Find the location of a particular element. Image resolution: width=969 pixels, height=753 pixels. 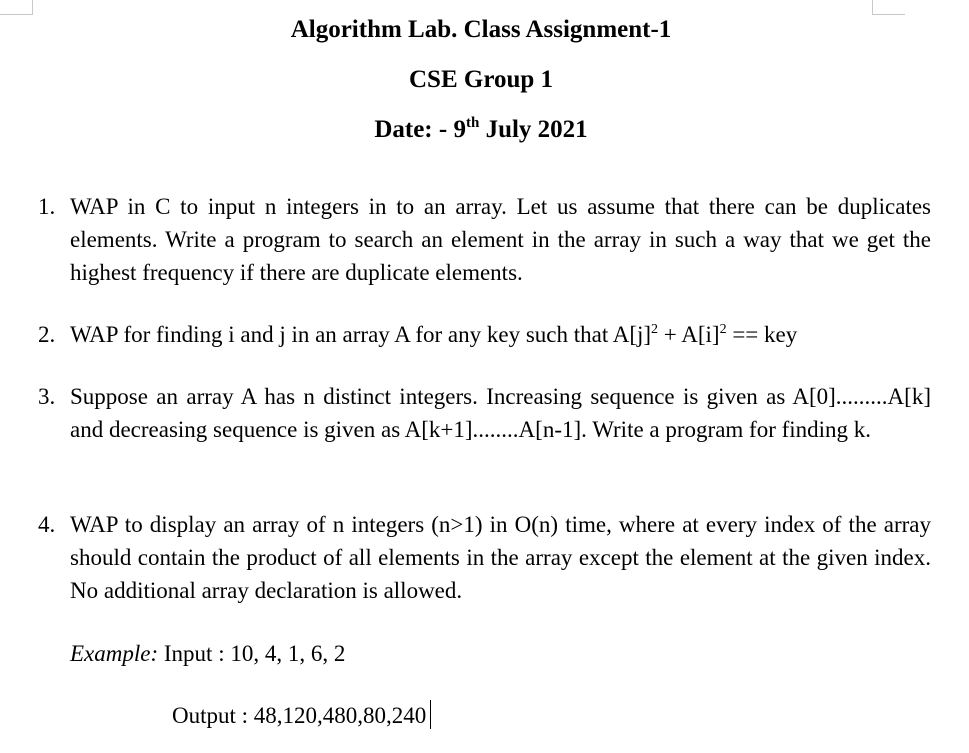

text-cursor is located at coordinates (431, 714).